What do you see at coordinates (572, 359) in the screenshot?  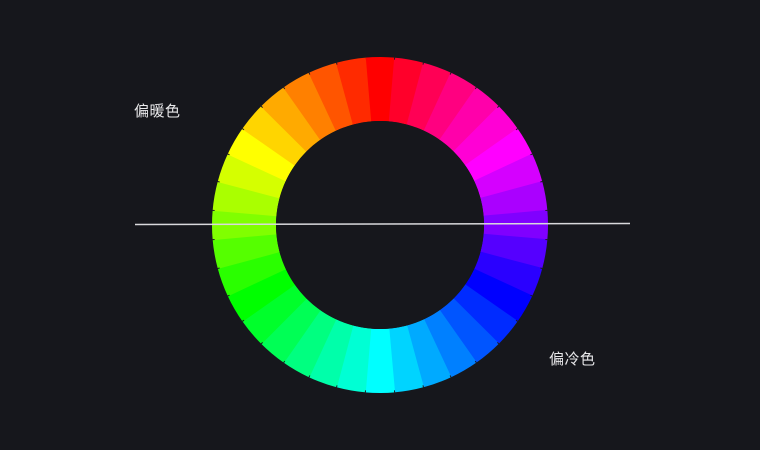 I see `cool-color-label: 偏冷色` at bounding box center [572, 359].